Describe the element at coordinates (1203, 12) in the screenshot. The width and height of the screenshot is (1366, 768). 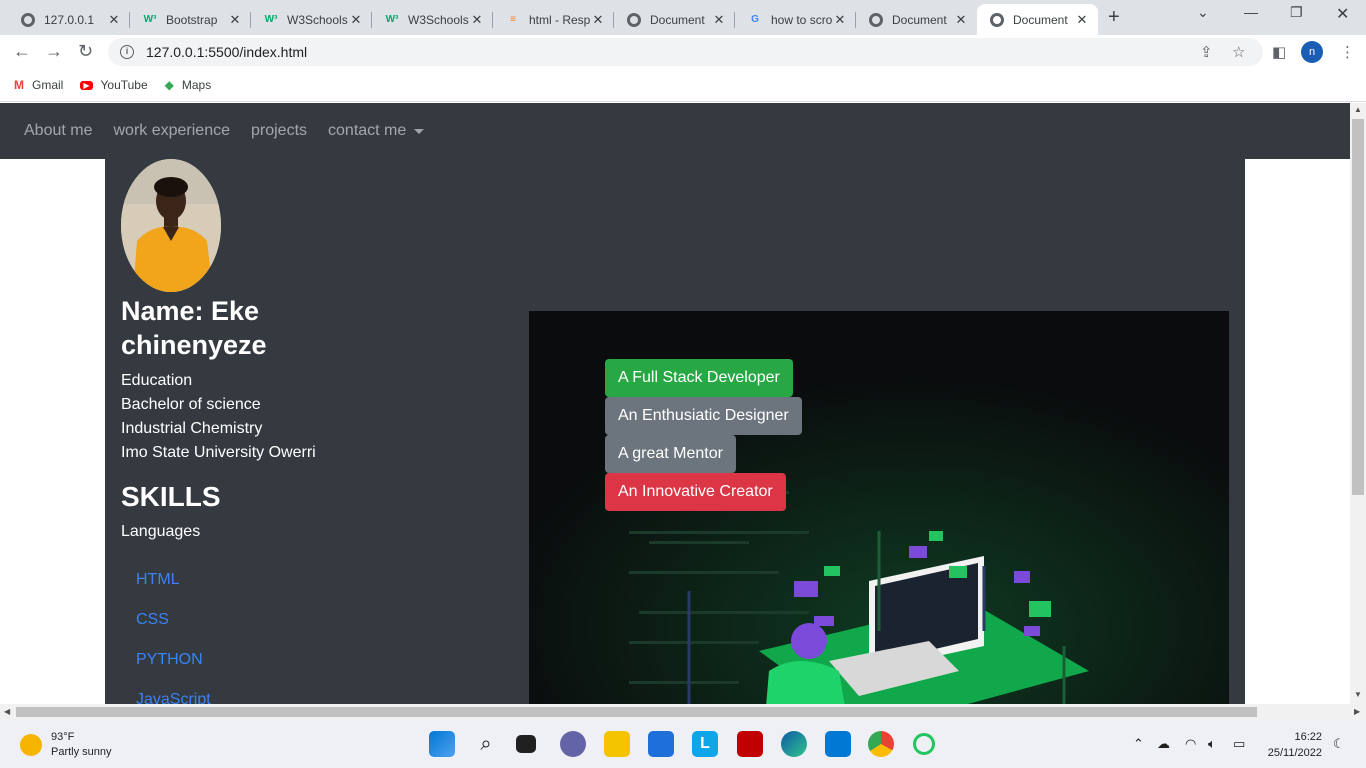
I see `tab-search-icon: ⌄` at that location.